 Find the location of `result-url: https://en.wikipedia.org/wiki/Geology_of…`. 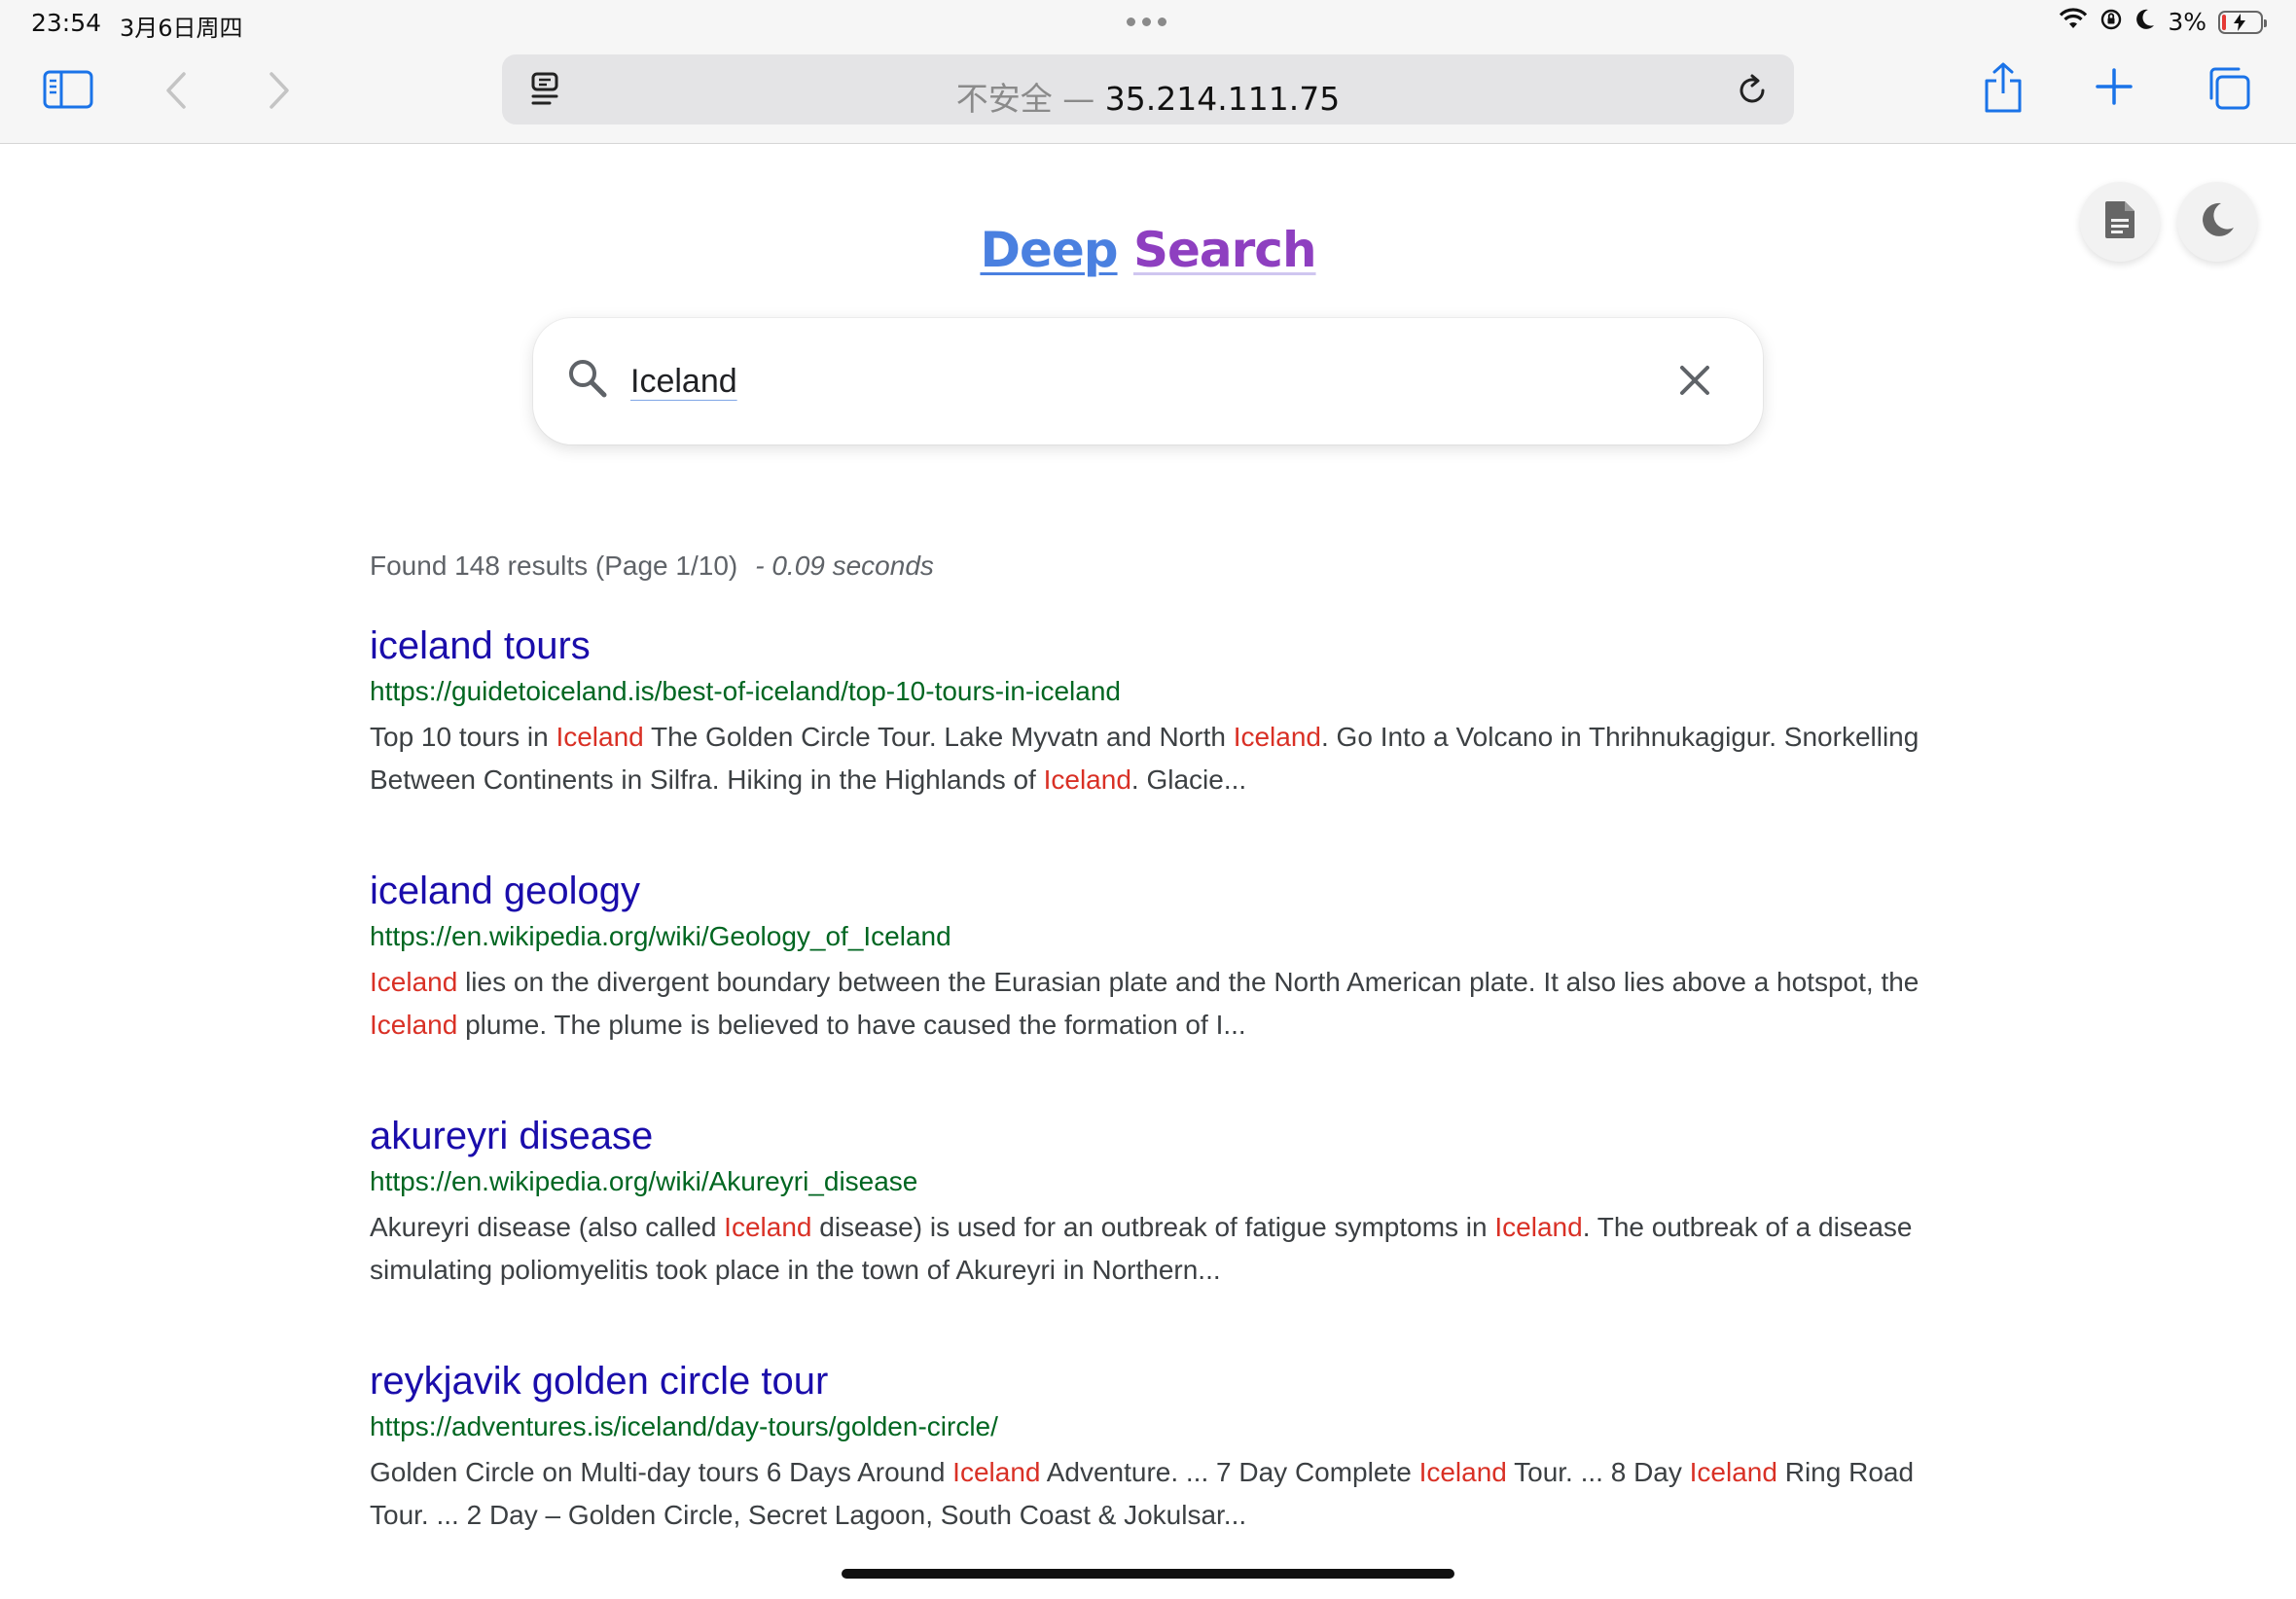

result-url: https://en.wikipedia.org/wiki/Geology_of… is located at coordinates (1148, 936).